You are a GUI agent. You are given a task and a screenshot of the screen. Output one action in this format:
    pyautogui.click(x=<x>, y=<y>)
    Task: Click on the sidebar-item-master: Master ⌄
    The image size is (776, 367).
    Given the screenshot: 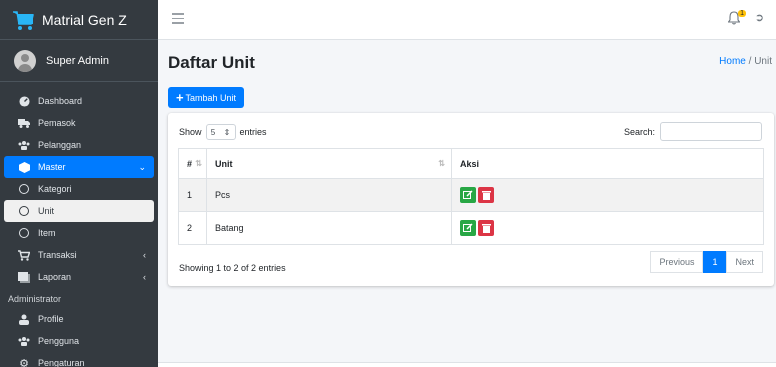 What is the action you would take?
    pyautogui.click(x=79, y=167)
    